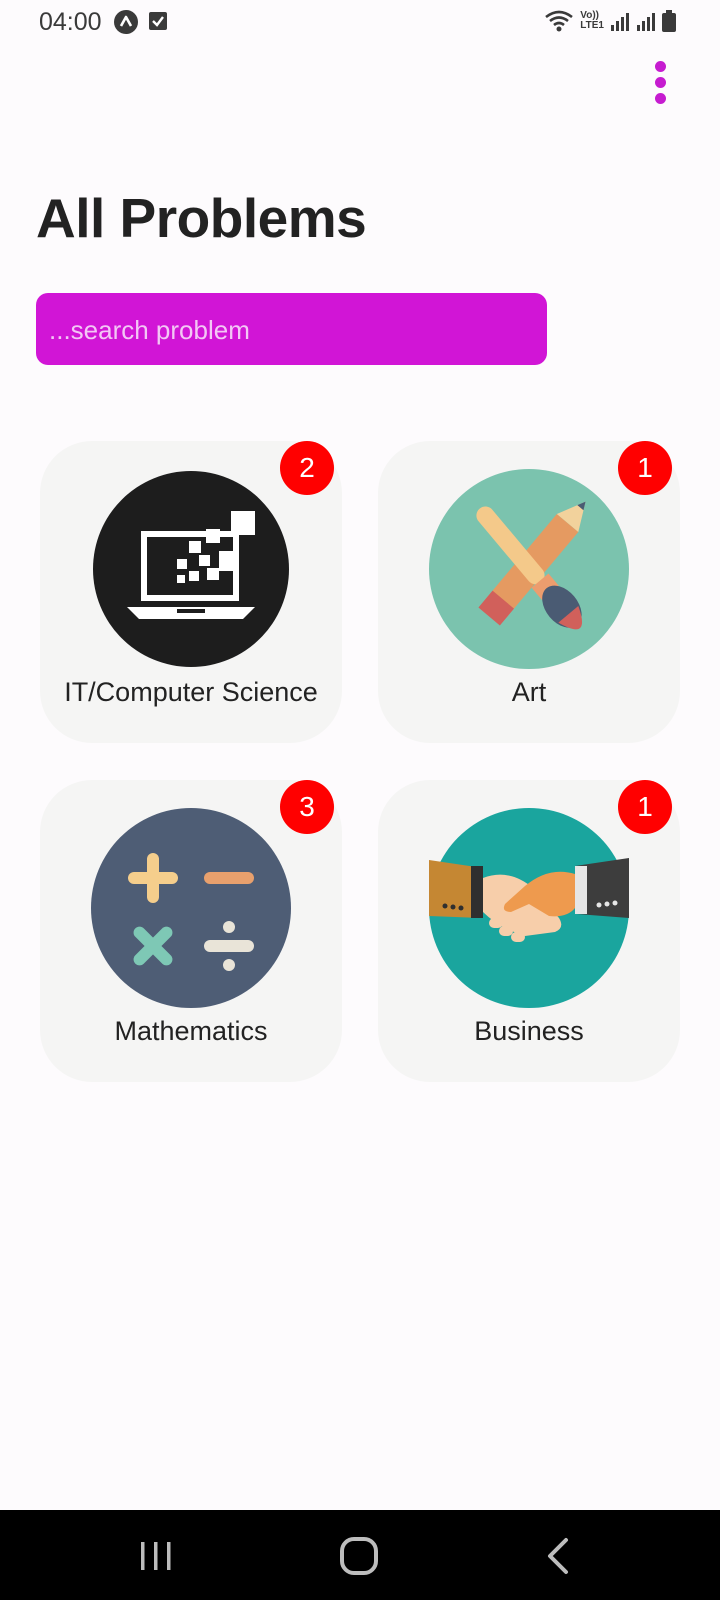 The image size is (720, 1600). What do you see at coordinates (307, 468) in the screenshot?
I see `count-badge: 2` at bounding box center [307, 468].